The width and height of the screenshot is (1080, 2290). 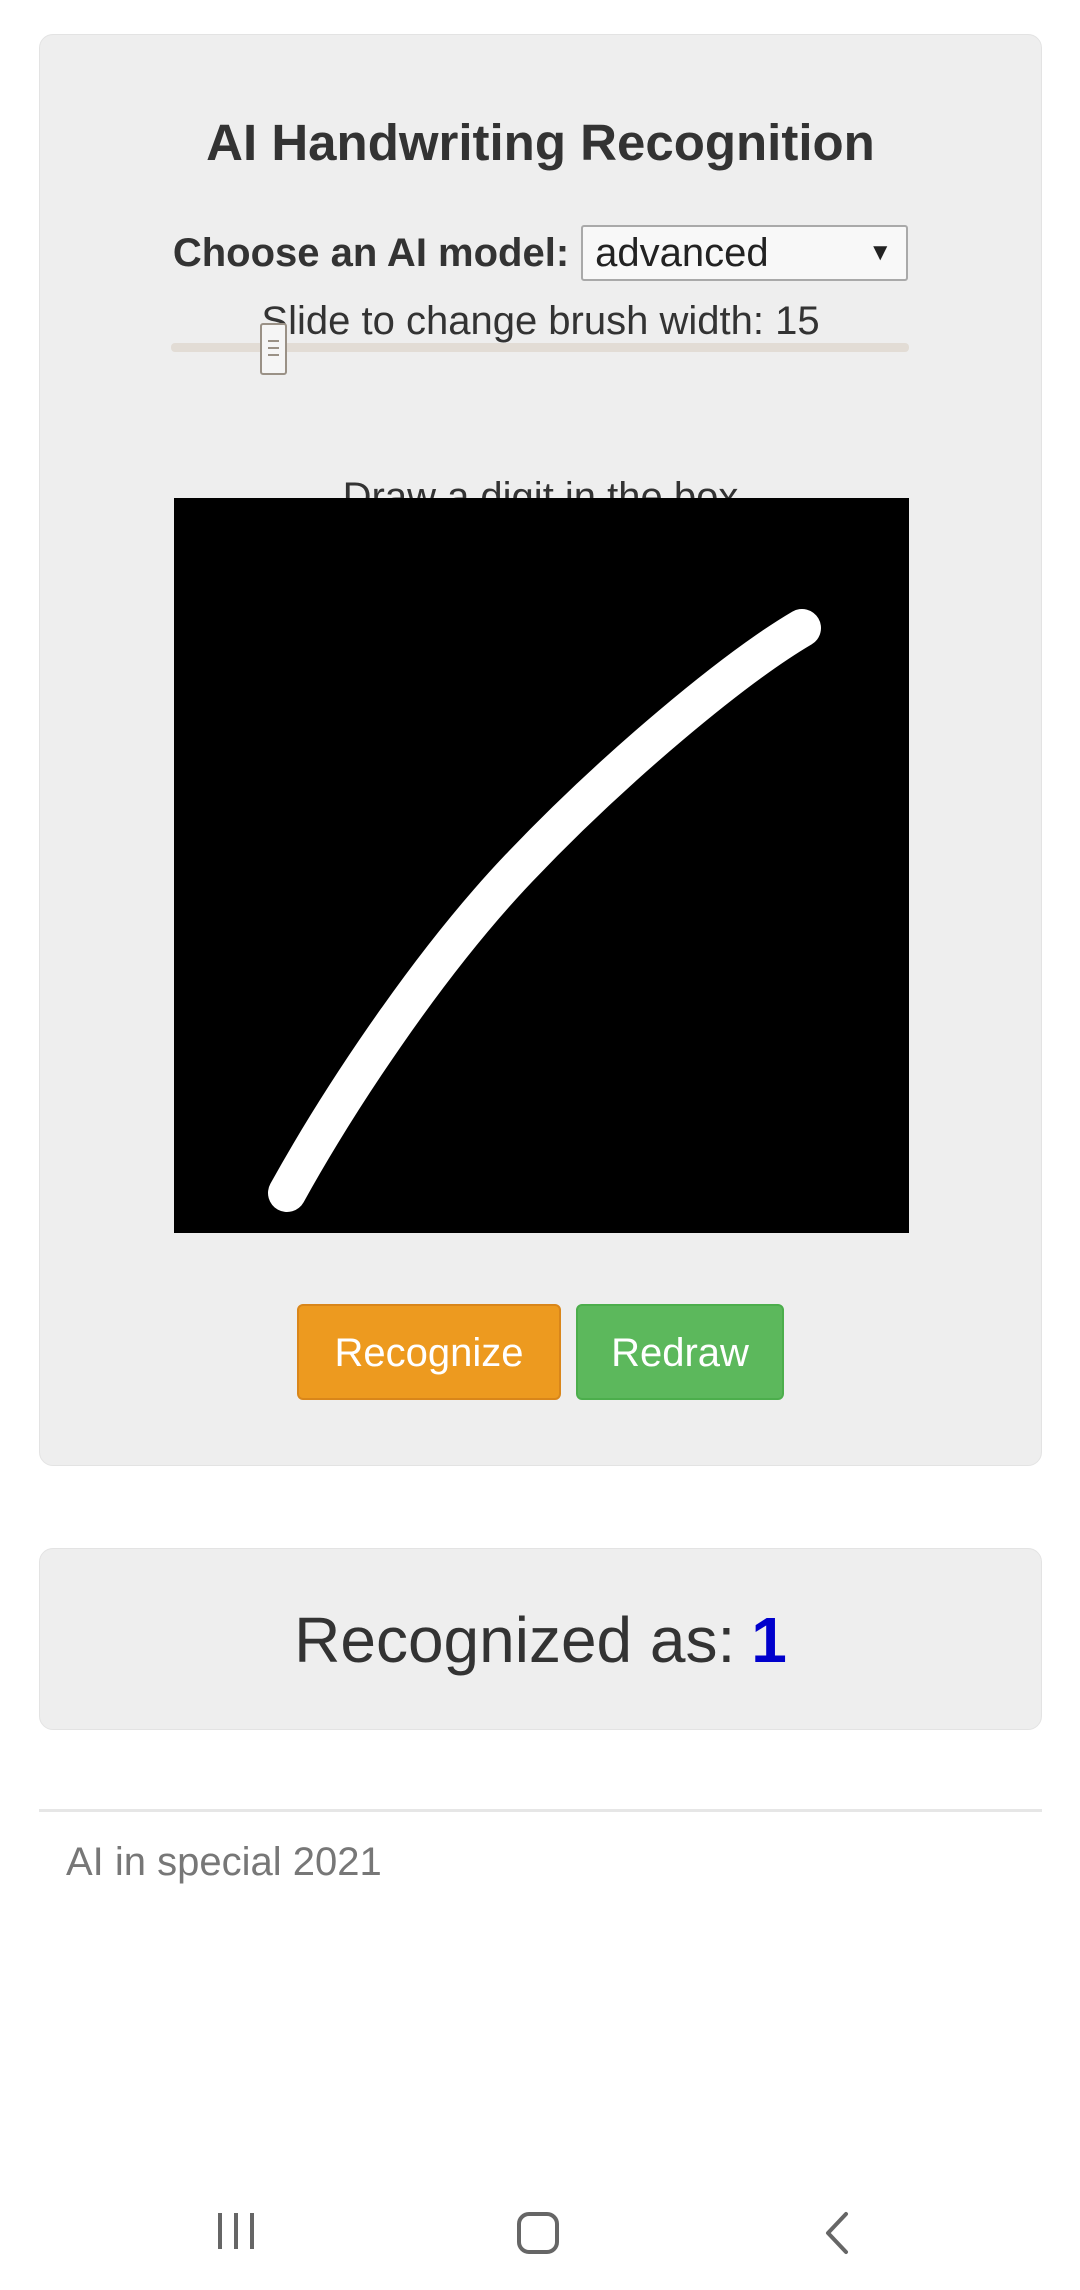 I want to click on result-value: 1, so click(x=769, y=1640).